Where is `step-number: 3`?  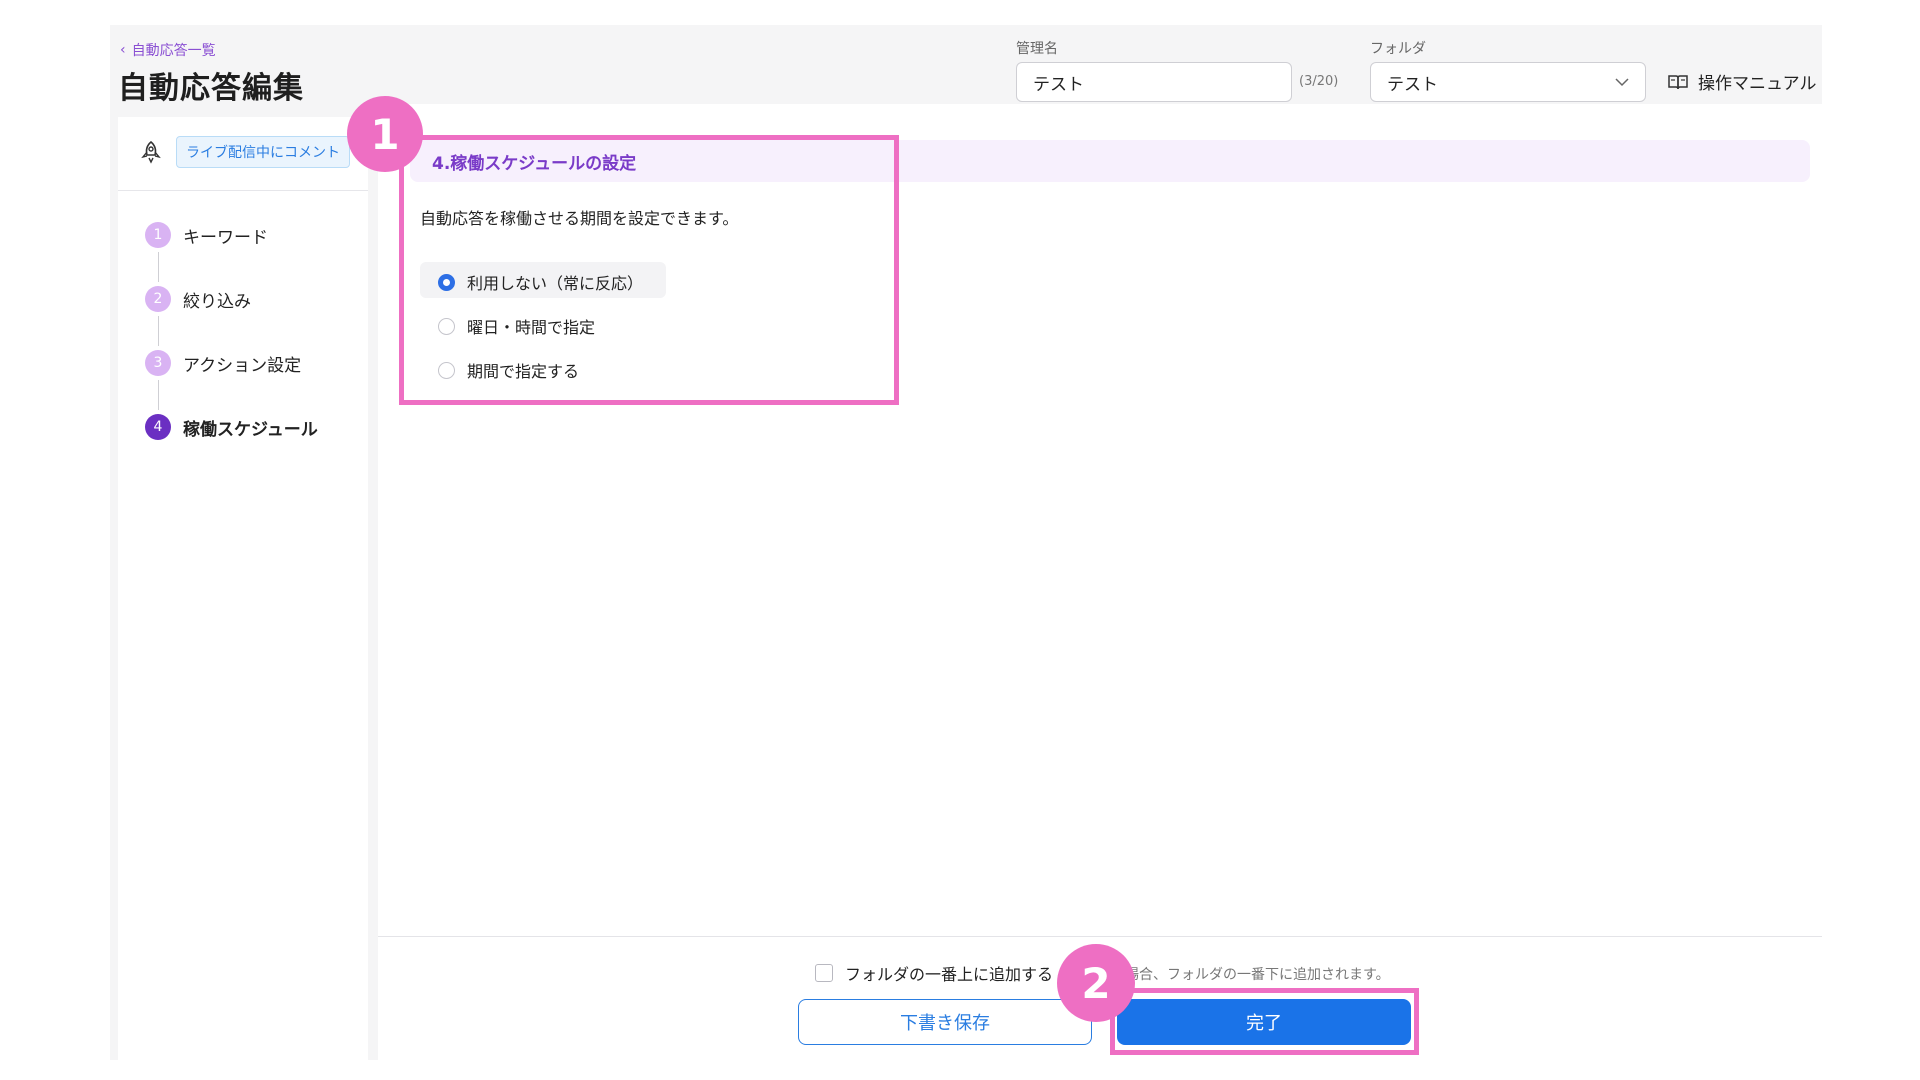 step-number: 3 is located at coordinates (158, 363).